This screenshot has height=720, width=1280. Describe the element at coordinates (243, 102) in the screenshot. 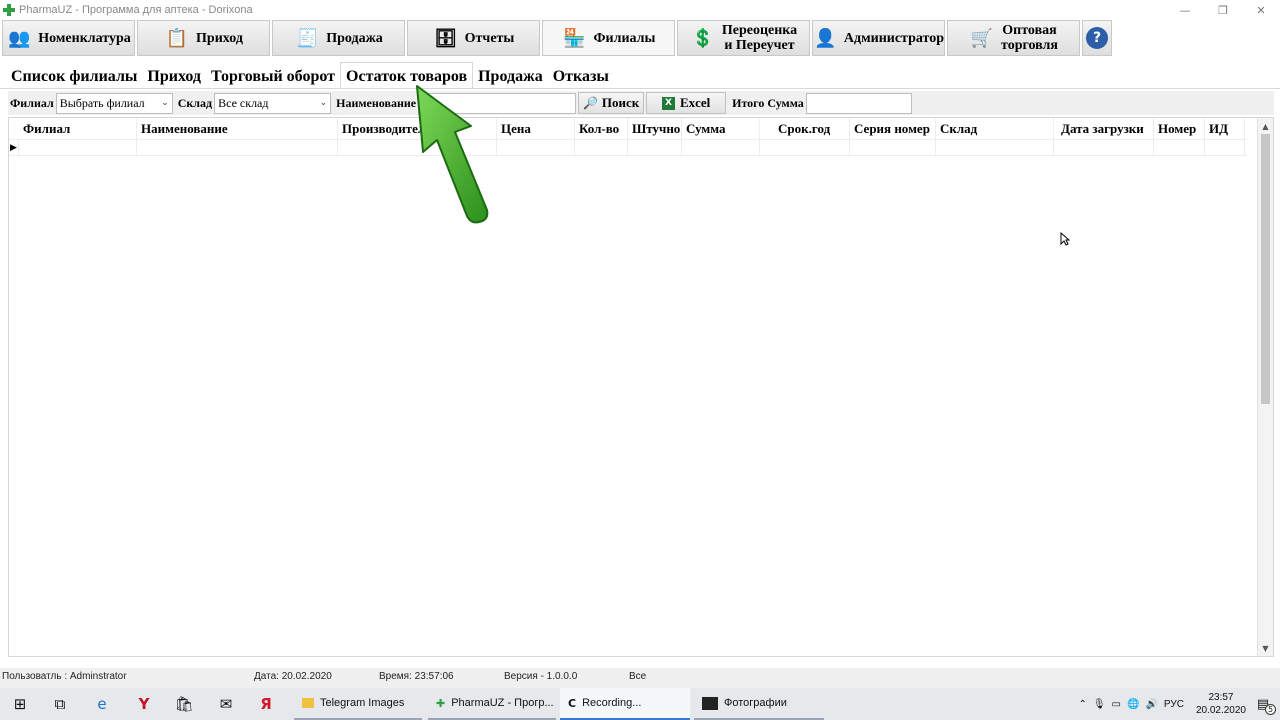

I see `warehouse-select-value: Все склад` at that location.